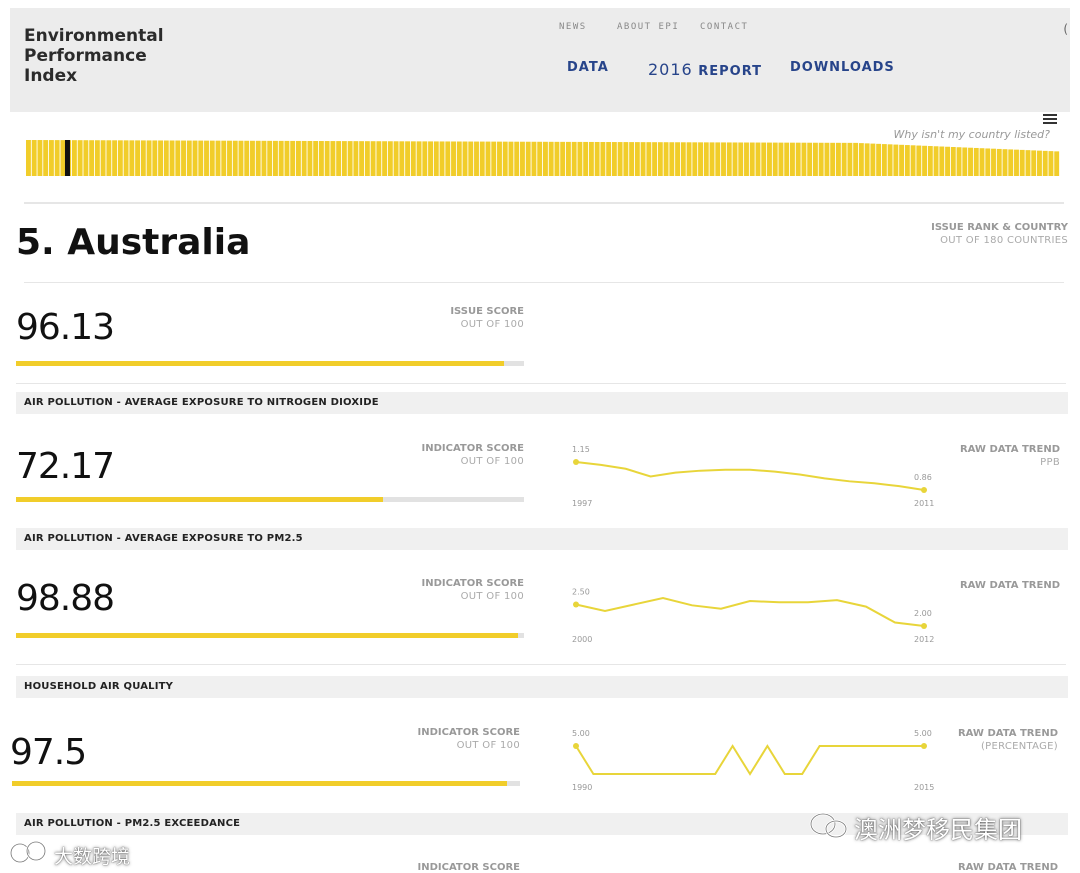  I want to click on site-logo: Environmental Performance Index, so click(94, 56).